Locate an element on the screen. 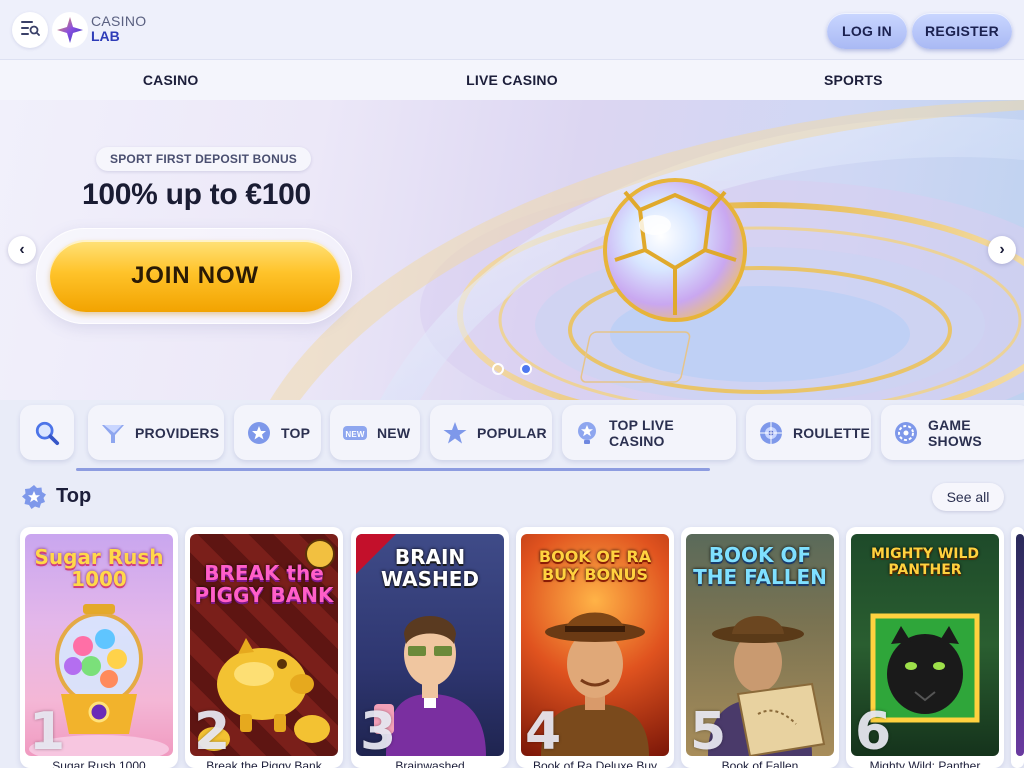 Image resolution: width=1024 pixels, height=768 pixels. section-title: Top is located at coordinates (74, 496).